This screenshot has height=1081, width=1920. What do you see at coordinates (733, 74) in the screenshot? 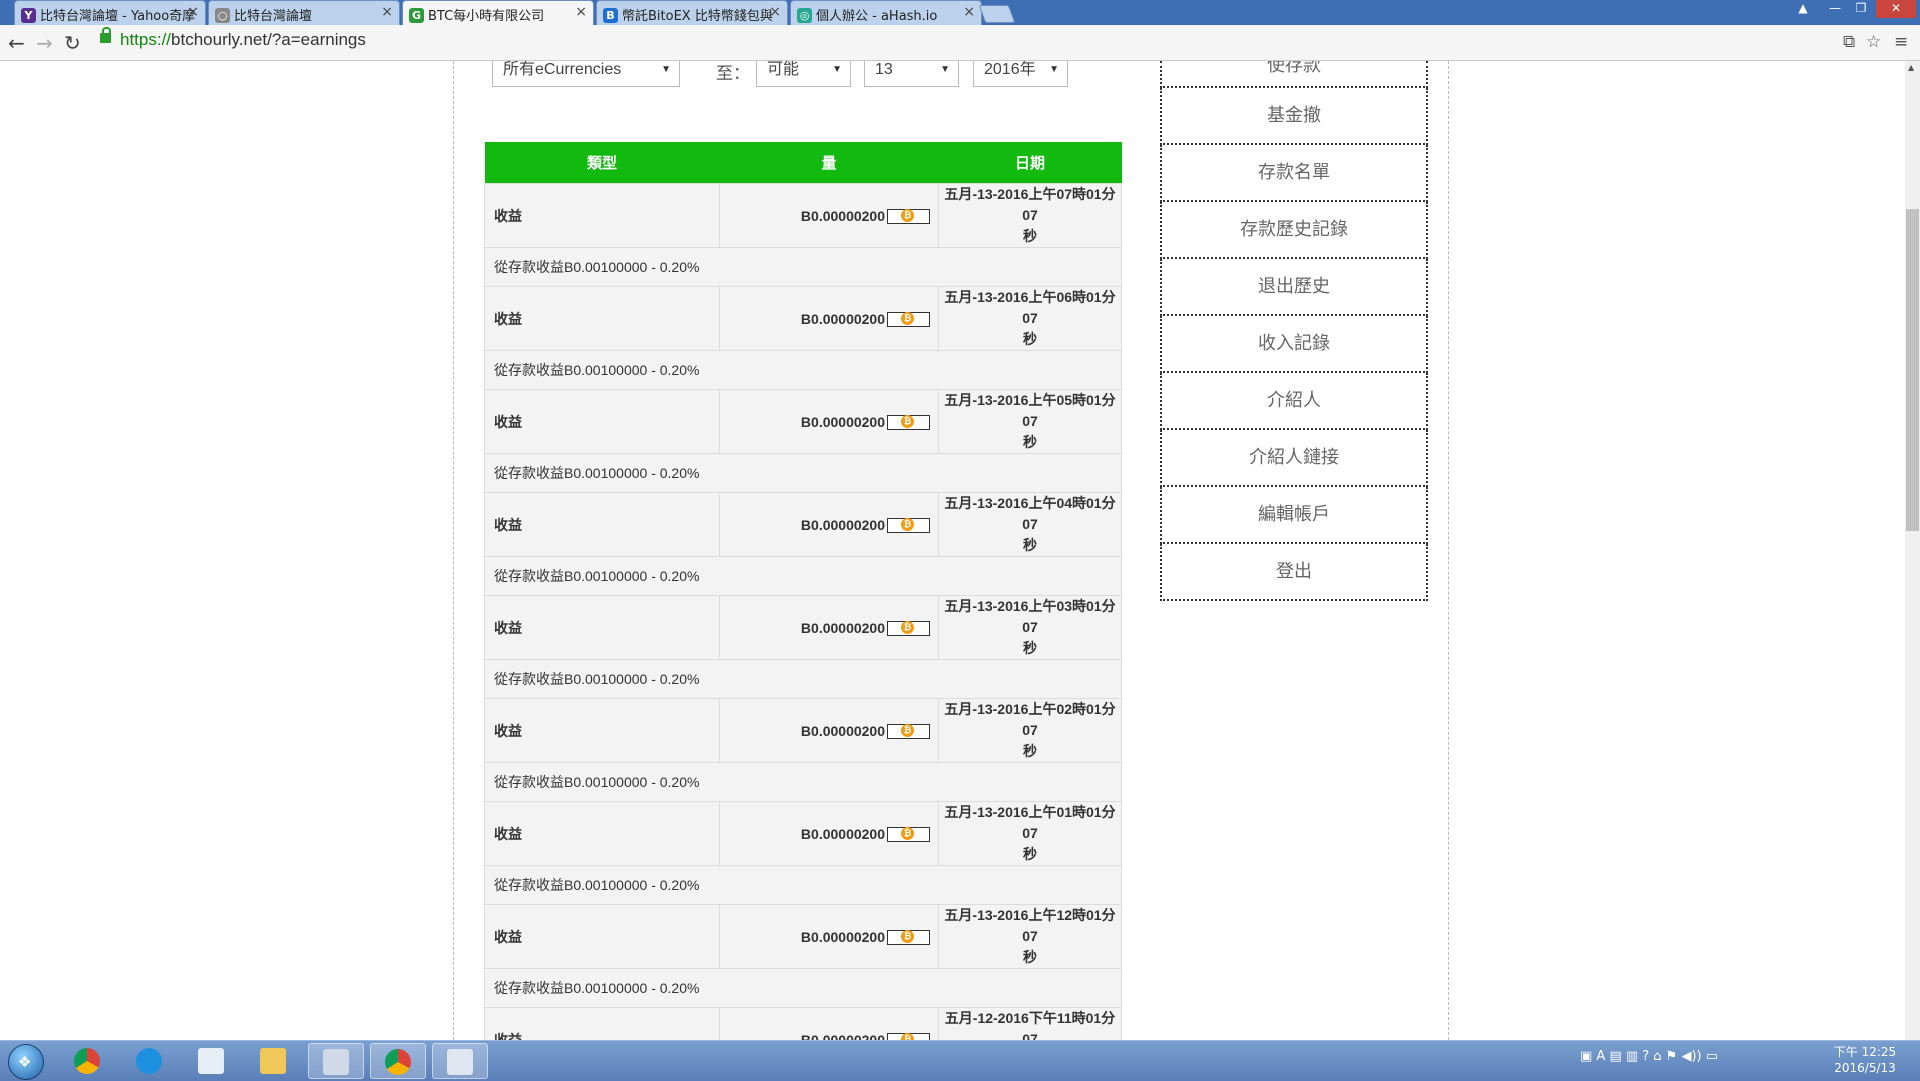
I see `to-label: 至：` at bounding box center [733, 74].